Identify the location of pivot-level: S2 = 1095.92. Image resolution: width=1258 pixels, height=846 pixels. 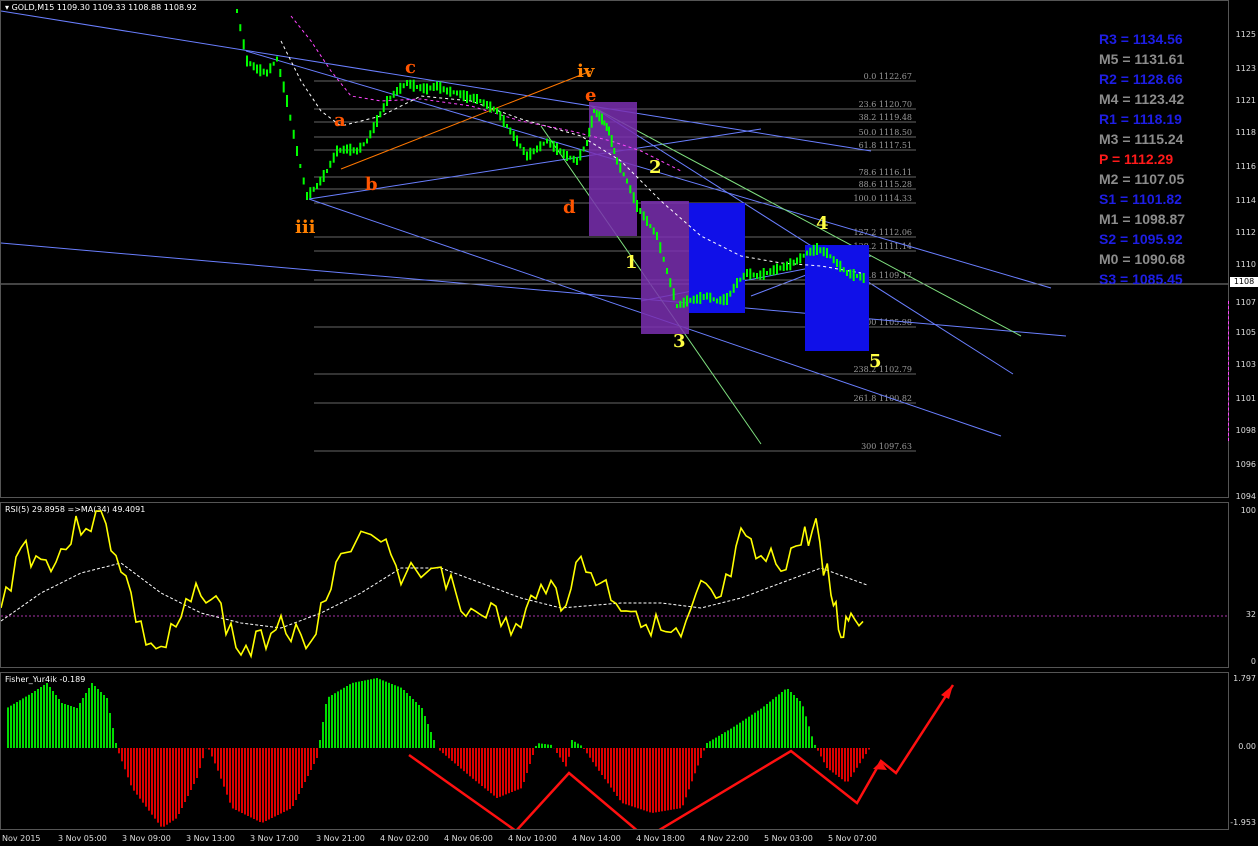
(1141, 239).